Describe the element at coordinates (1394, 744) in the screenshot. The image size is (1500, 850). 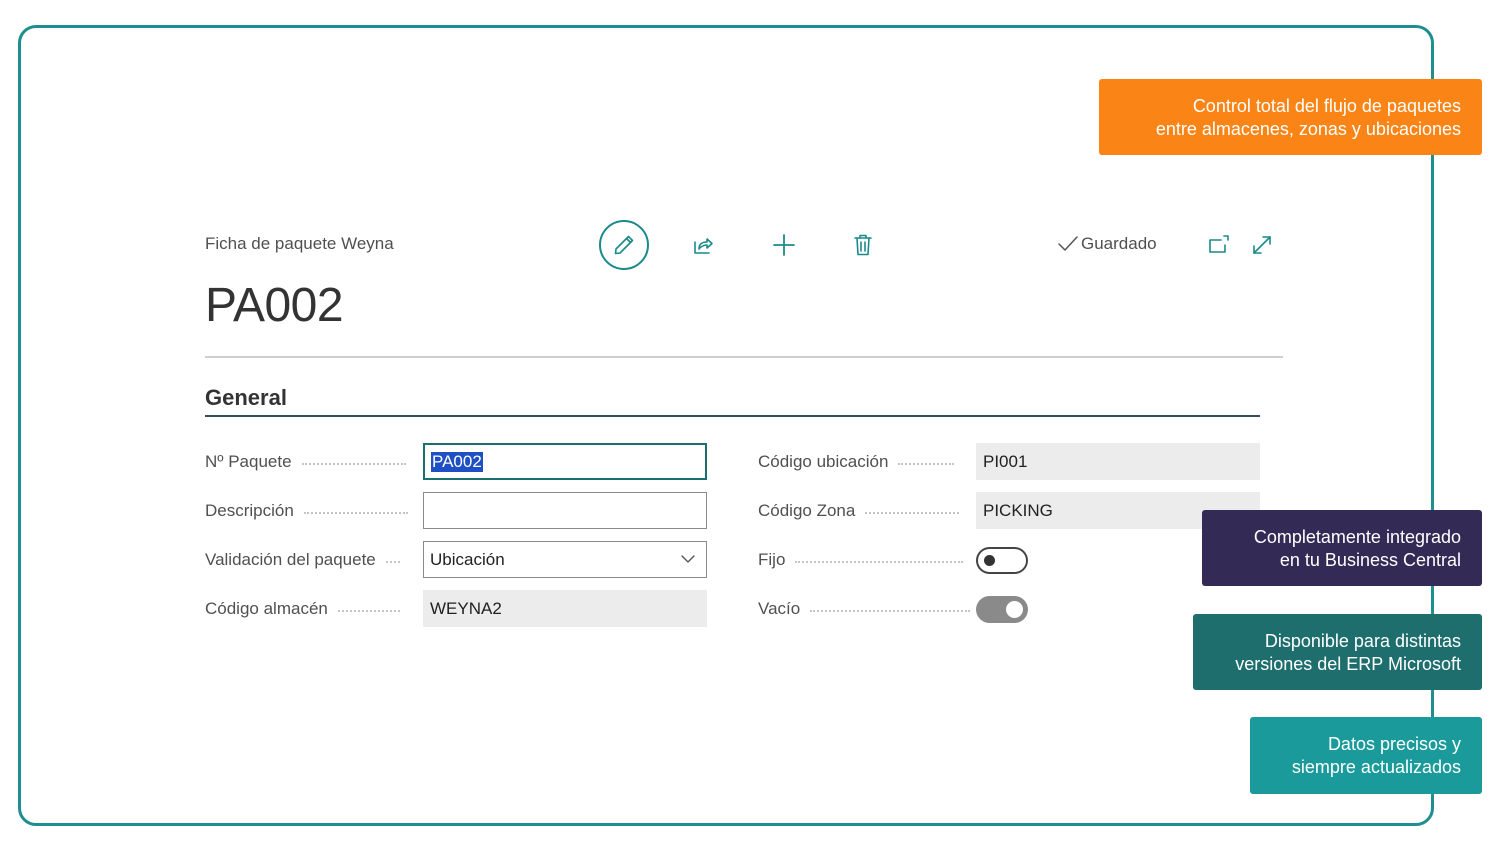
I see `callout-line: Datos precisos y` at that location.